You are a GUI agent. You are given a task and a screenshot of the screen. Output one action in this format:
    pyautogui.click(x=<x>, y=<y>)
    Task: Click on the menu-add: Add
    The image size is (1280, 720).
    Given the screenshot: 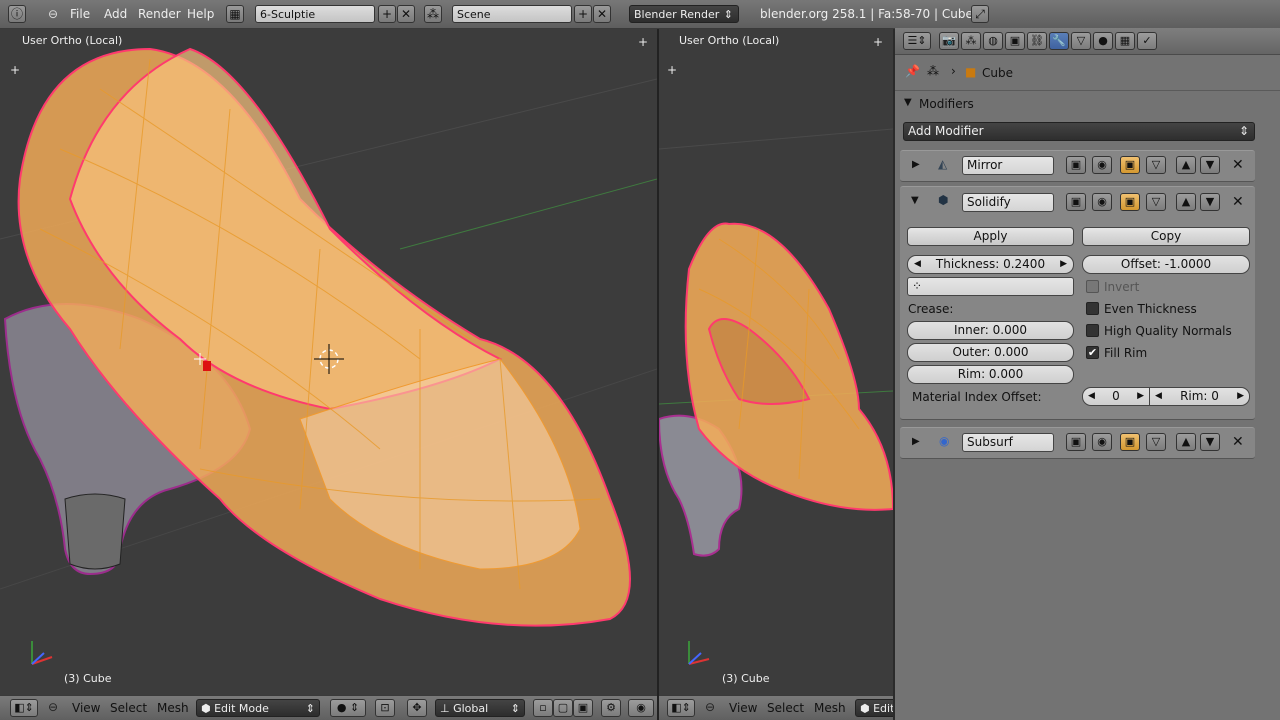 What is the action you would take?
    pyautogui.click(x=115, y=14)
    